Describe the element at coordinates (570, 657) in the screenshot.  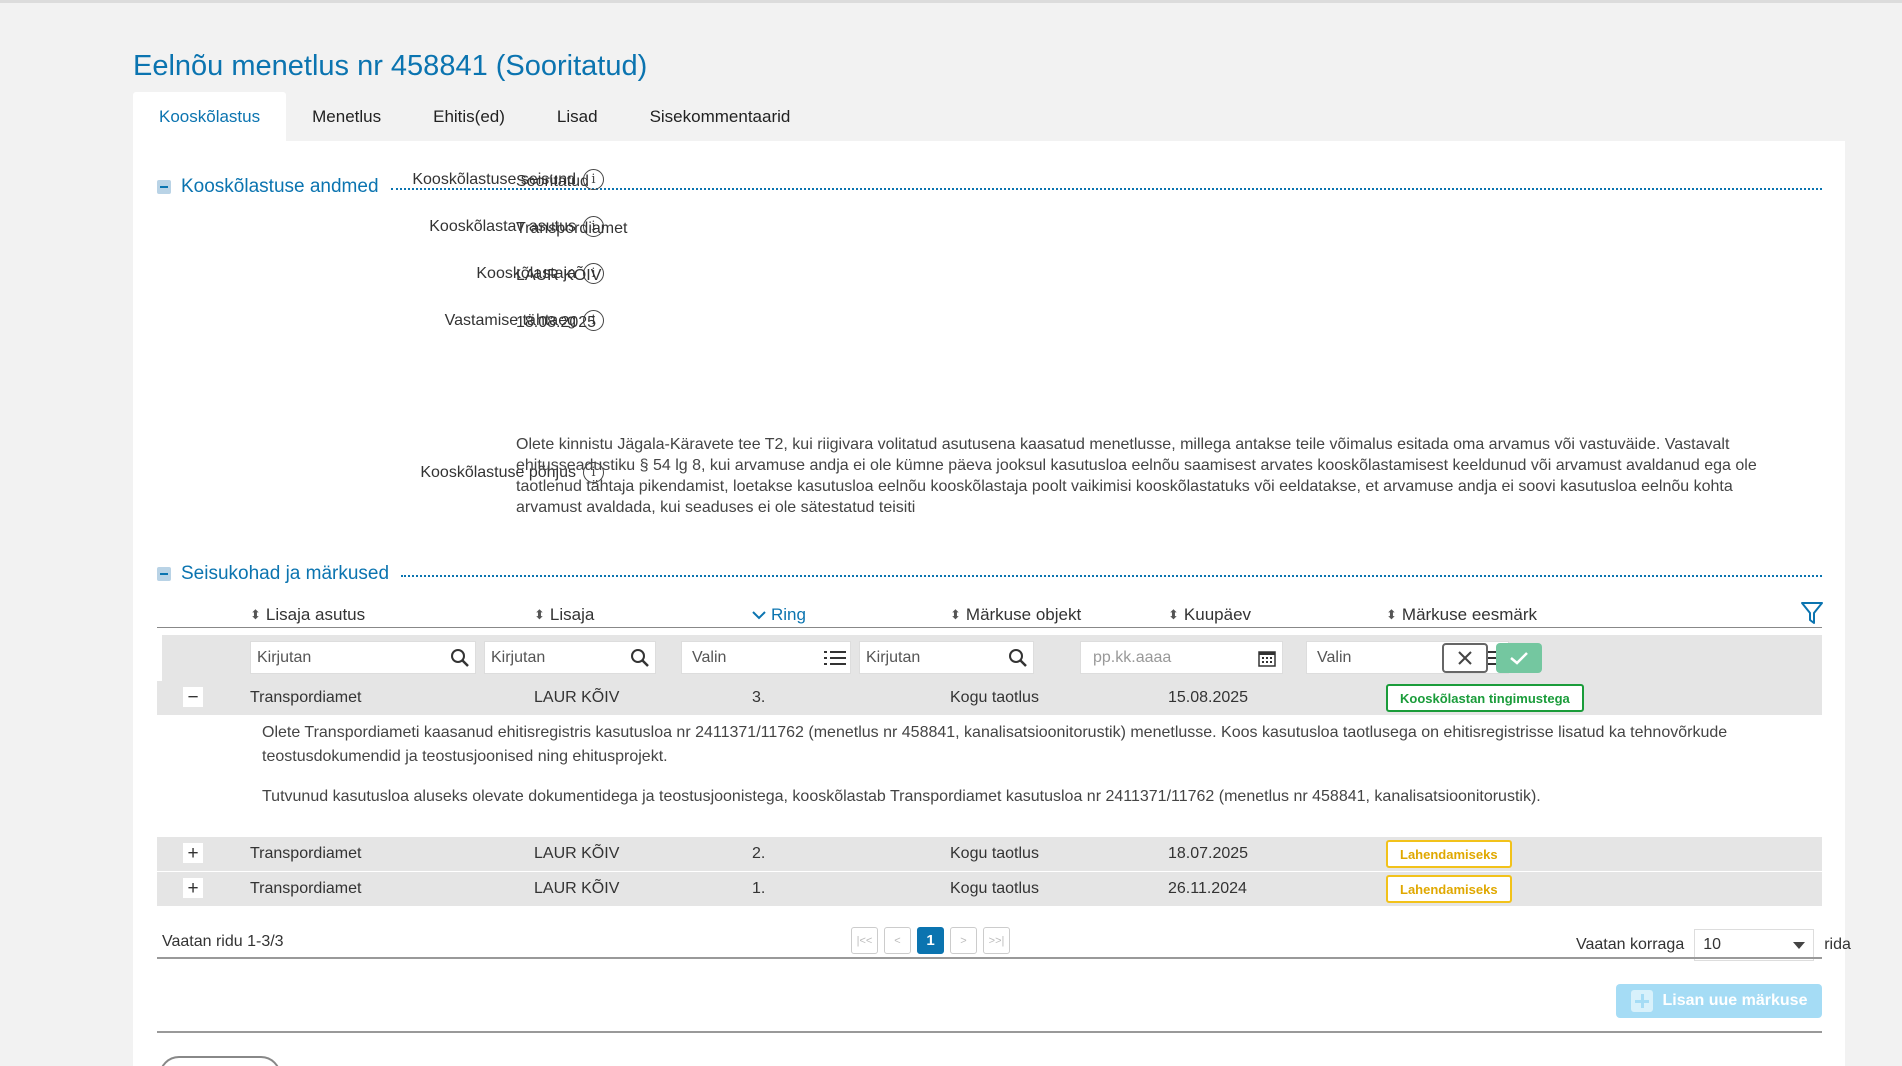
I see `adder-filter-input: Kirjutan` at that location.